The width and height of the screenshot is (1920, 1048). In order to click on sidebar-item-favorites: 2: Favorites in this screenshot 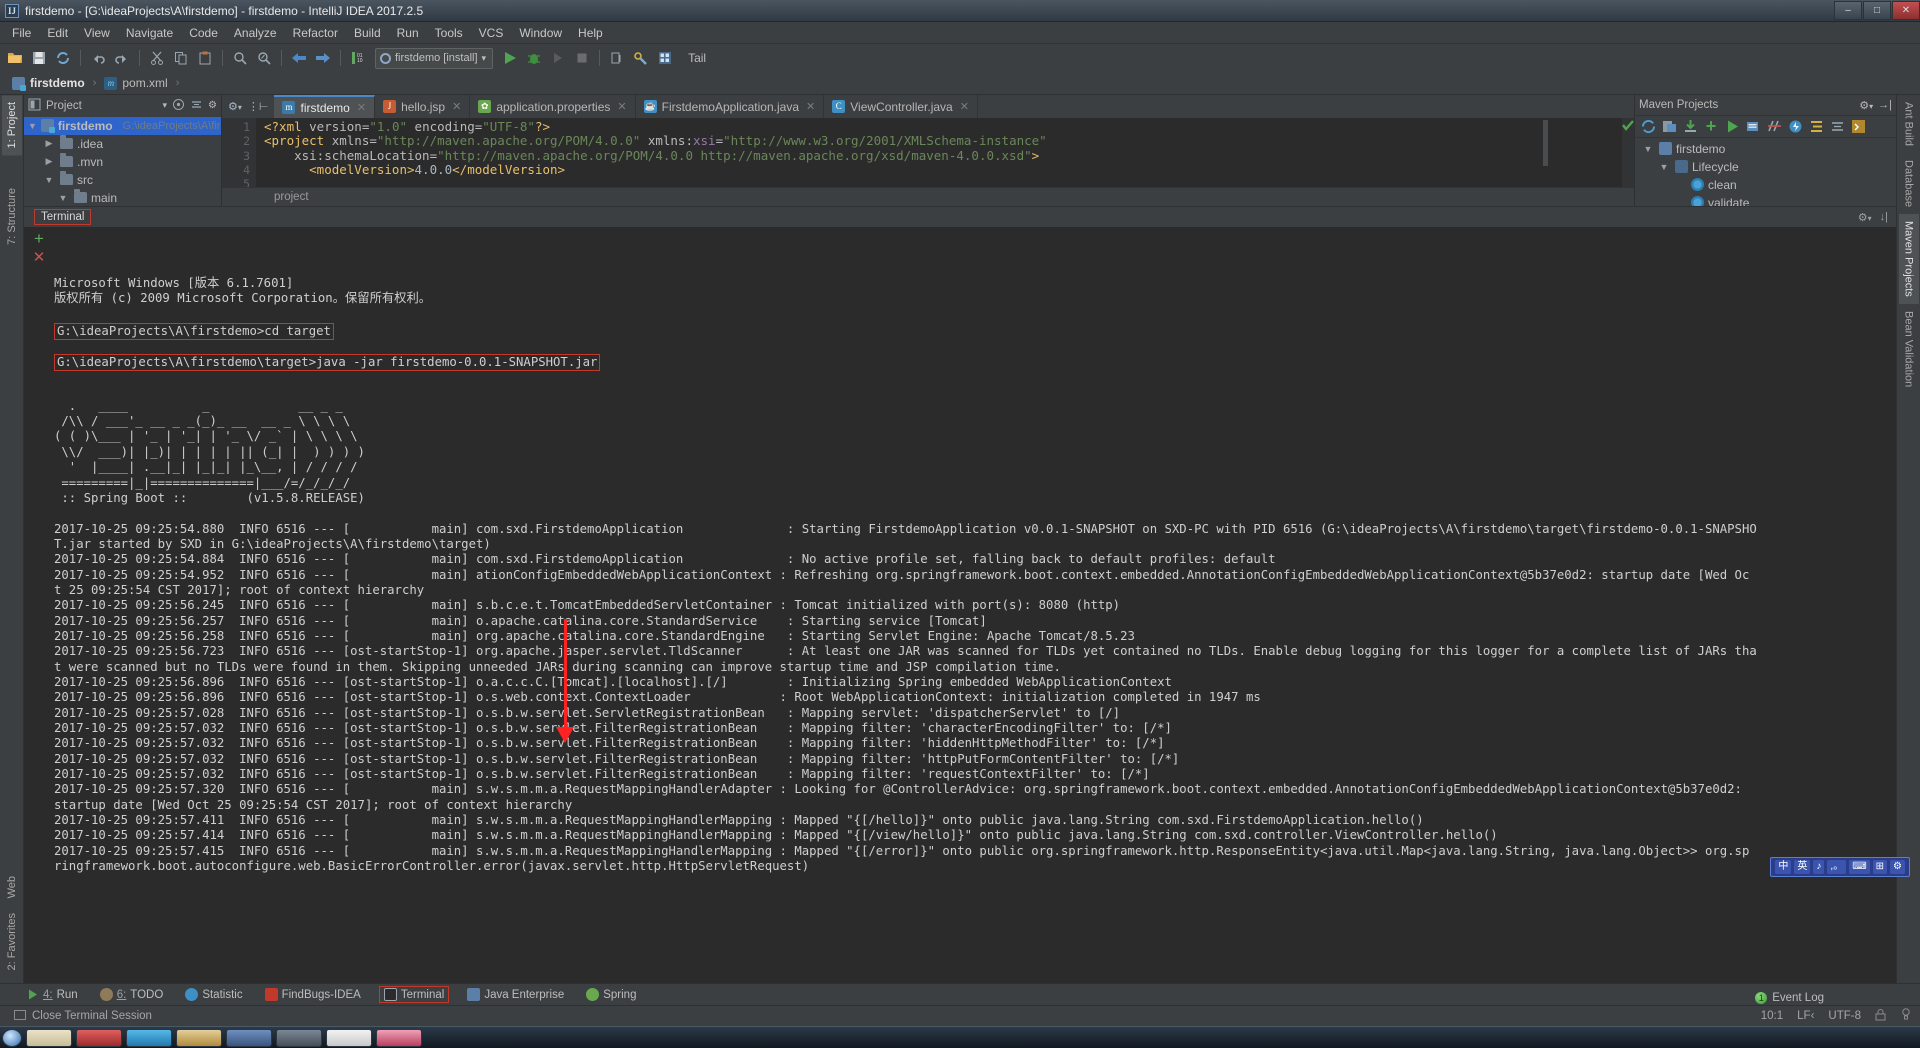, I will do `click(12, 941)`.